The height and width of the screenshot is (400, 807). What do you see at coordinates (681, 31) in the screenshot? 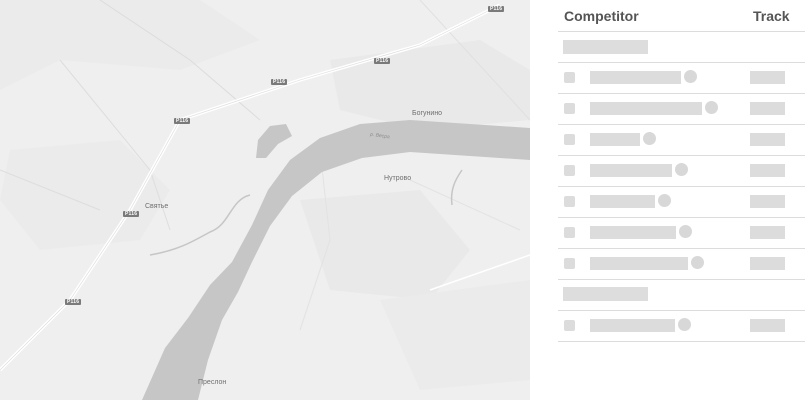
I see `header-divider` at bounding box center [681, 31].